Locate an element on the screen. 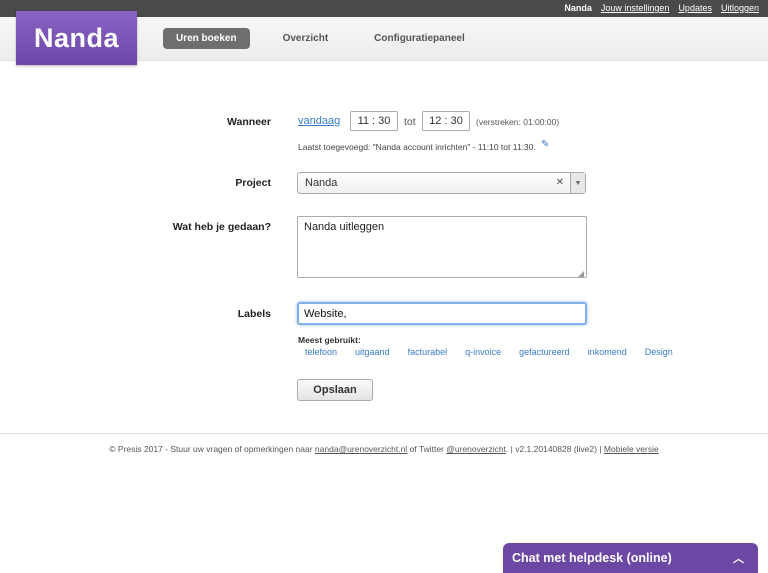 Image resolution: width=768 pixels, height=573 pixels. twitter-link: @urenoverzicht is located at coordinates (476, 449).